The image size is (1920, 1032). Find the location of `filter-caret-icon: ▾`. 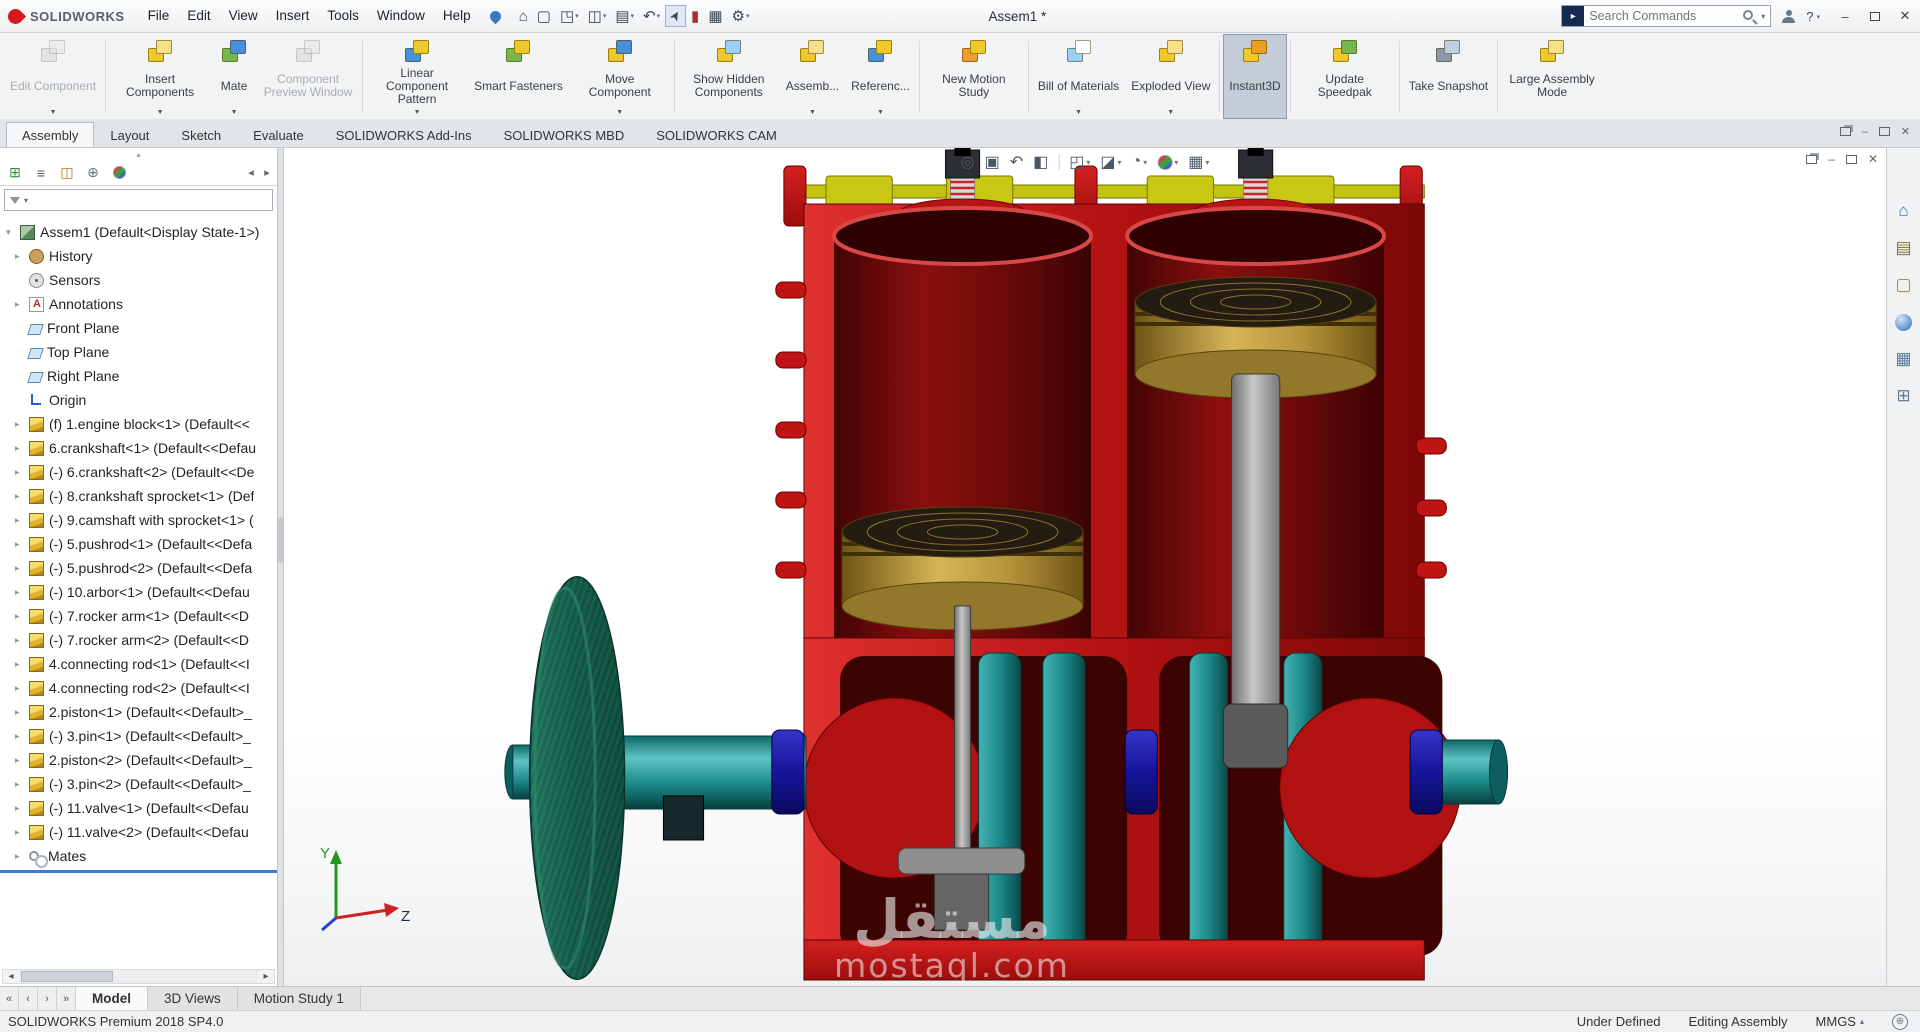

filter-caret-icon: ▾ is located at coordinates (26, 200).